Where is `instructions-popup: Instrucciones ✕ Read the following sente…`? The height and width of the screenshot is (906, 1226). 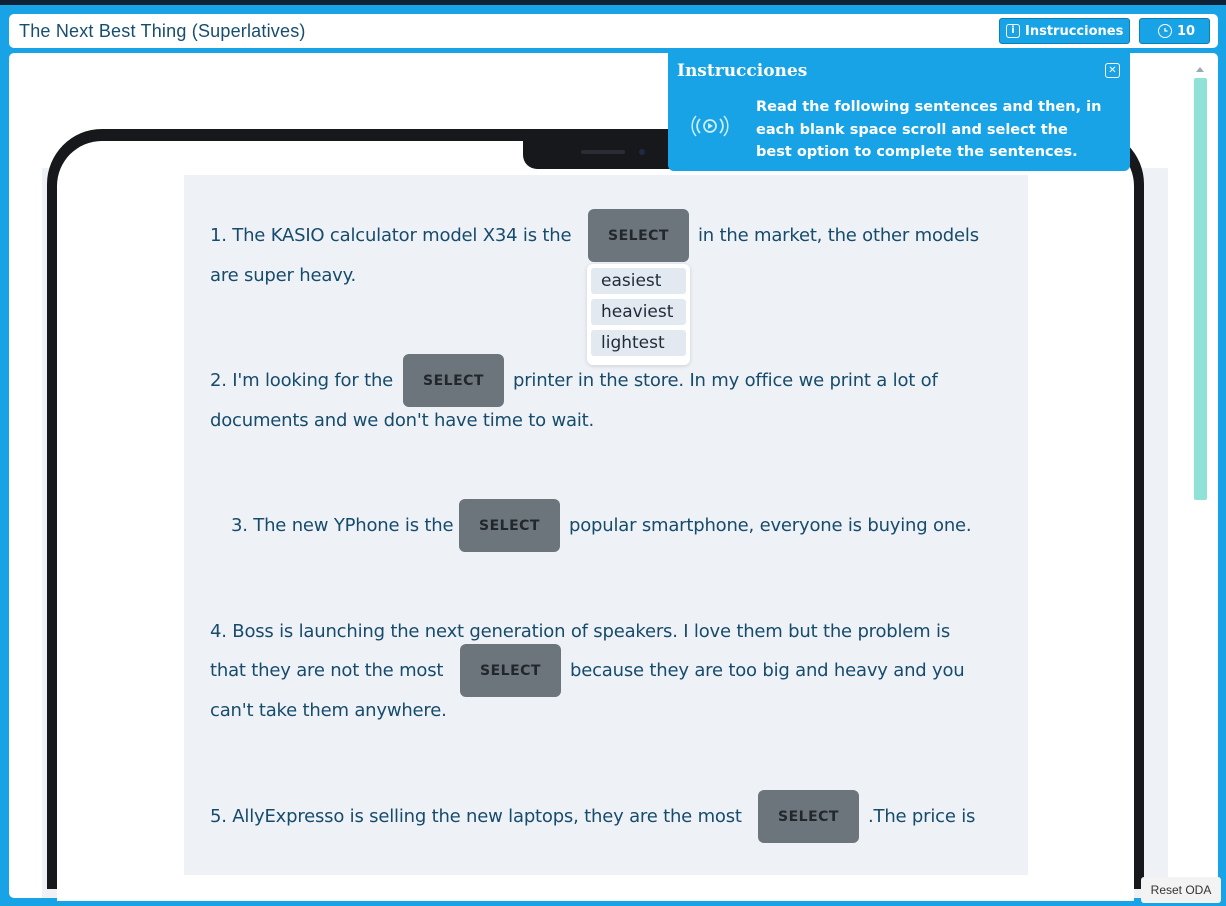 instructions-popup: Instrucciones ✕ Read the following sente… is located at coordinates (899, 111).